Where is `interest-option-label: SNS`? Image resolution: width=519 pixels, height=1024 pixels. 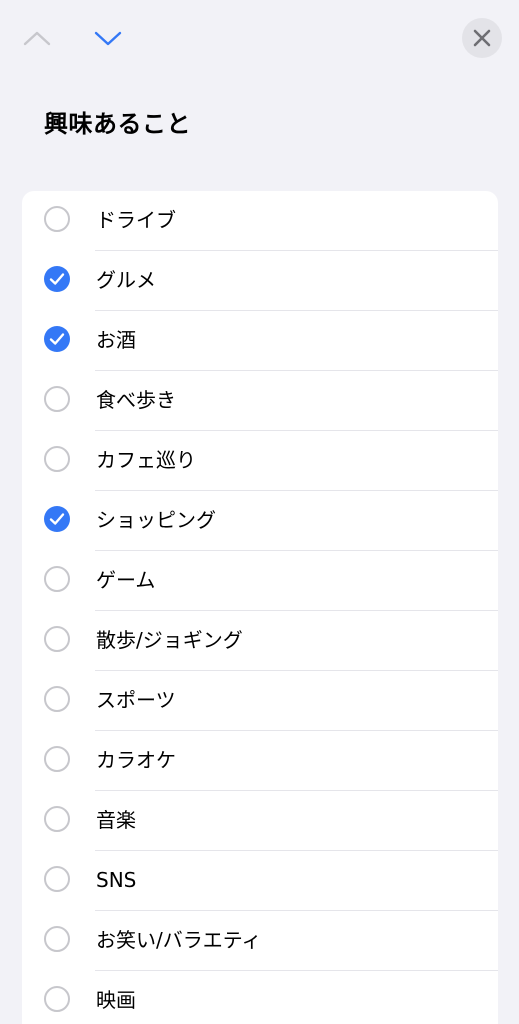 interest-option-label: SNS is located at coordinates (116, 880).